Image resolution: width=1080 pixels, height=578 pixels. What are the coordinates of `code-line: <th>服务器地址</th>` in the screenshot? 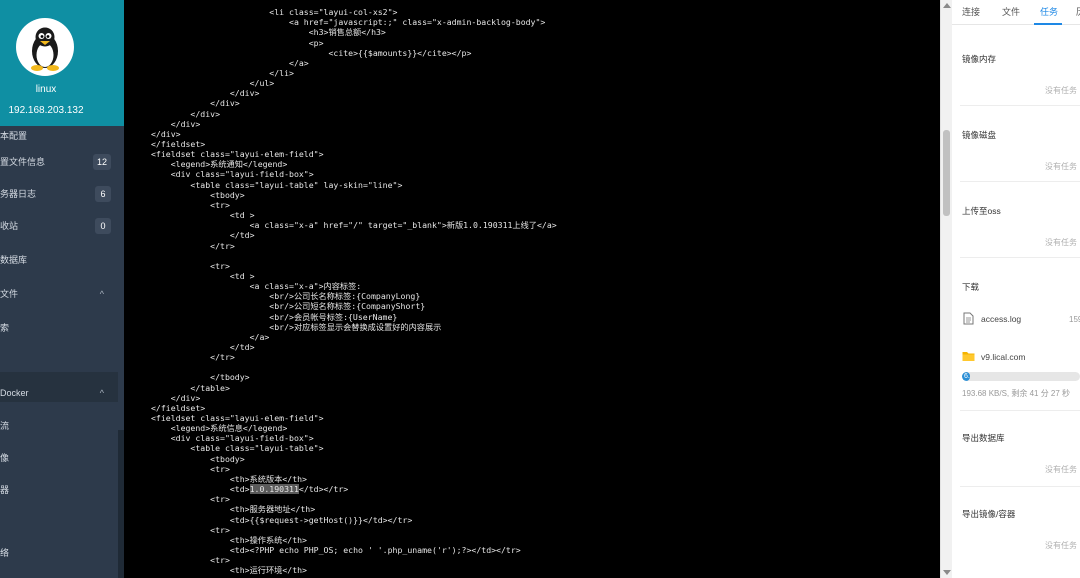 It's located at (233, 509).